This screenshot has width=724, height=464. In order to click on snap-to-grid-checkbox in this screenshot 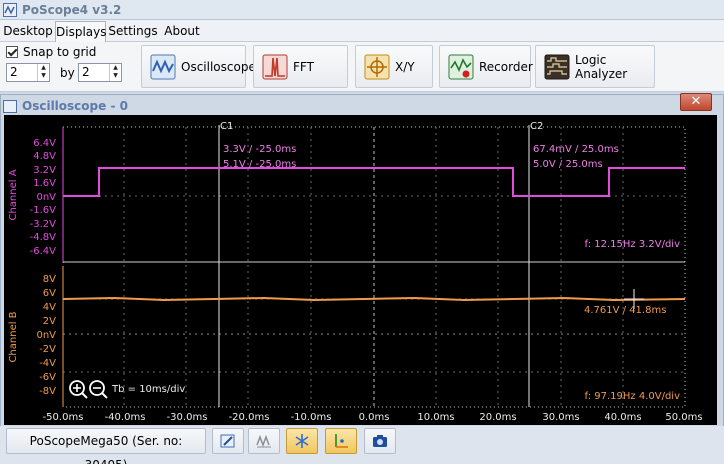, I will do `click(12, 52)`.